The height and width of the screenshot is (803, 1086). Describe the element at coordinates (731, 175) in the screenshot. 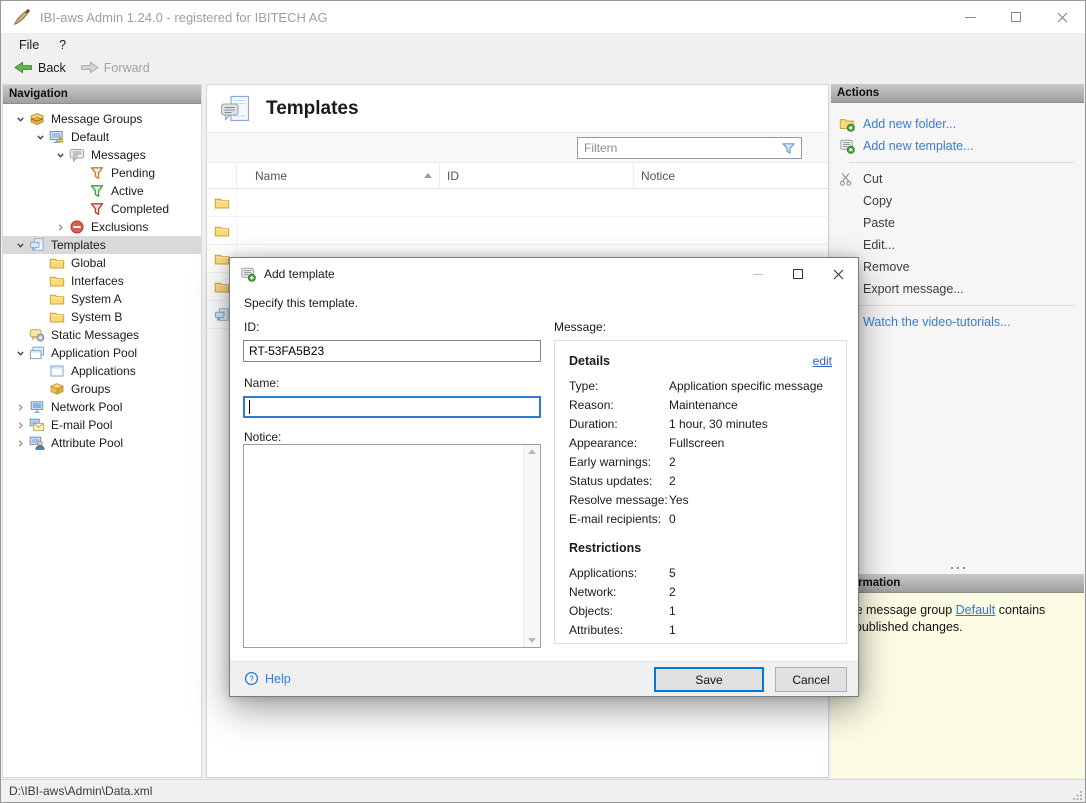

I see `column-notice: Notice` at that location.